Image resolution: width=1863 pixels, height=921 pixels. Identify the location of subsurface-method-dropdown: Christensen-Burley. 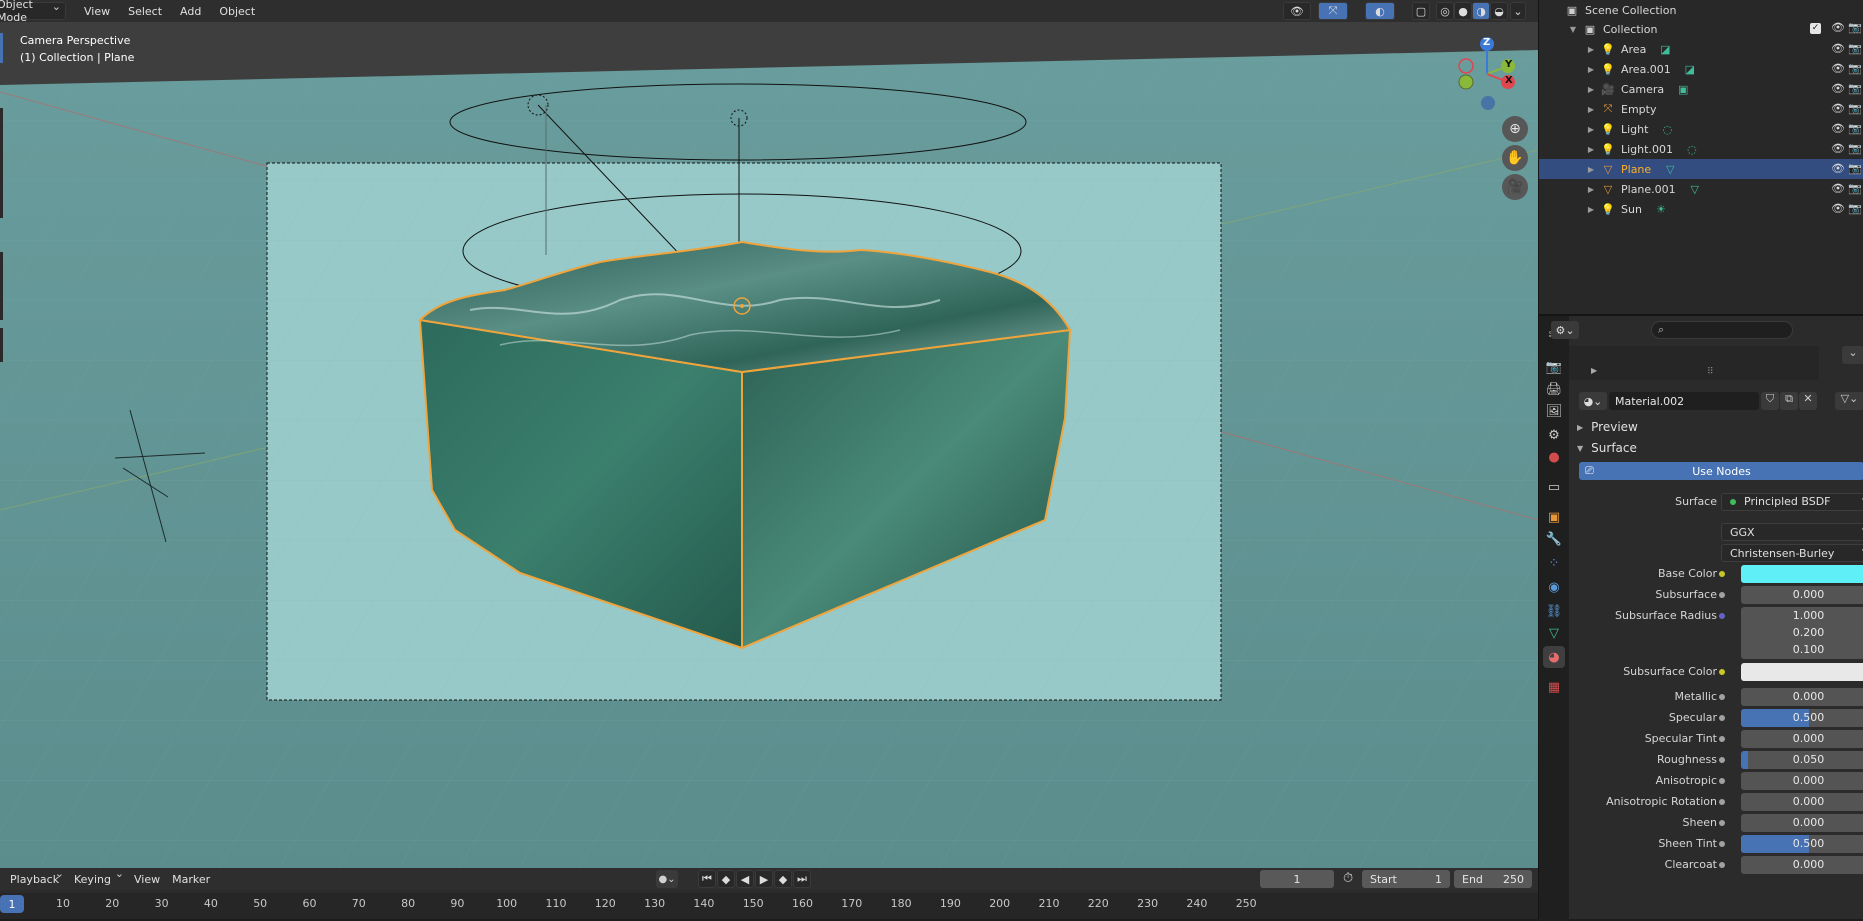
(1792, 552).